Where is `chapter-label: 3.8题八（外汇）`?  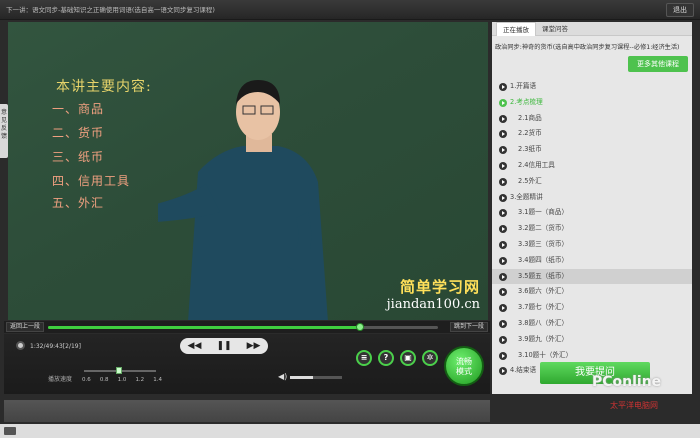
chapter-label: 3.8题八（外汇） is located at coordinates (543, 322).